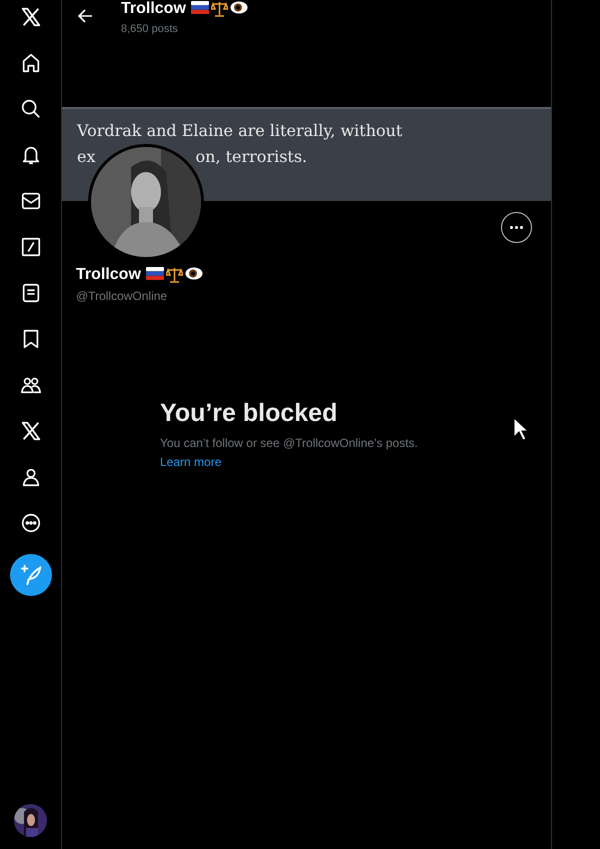  I want to click on back-arrow-icon, so click(85, 16).